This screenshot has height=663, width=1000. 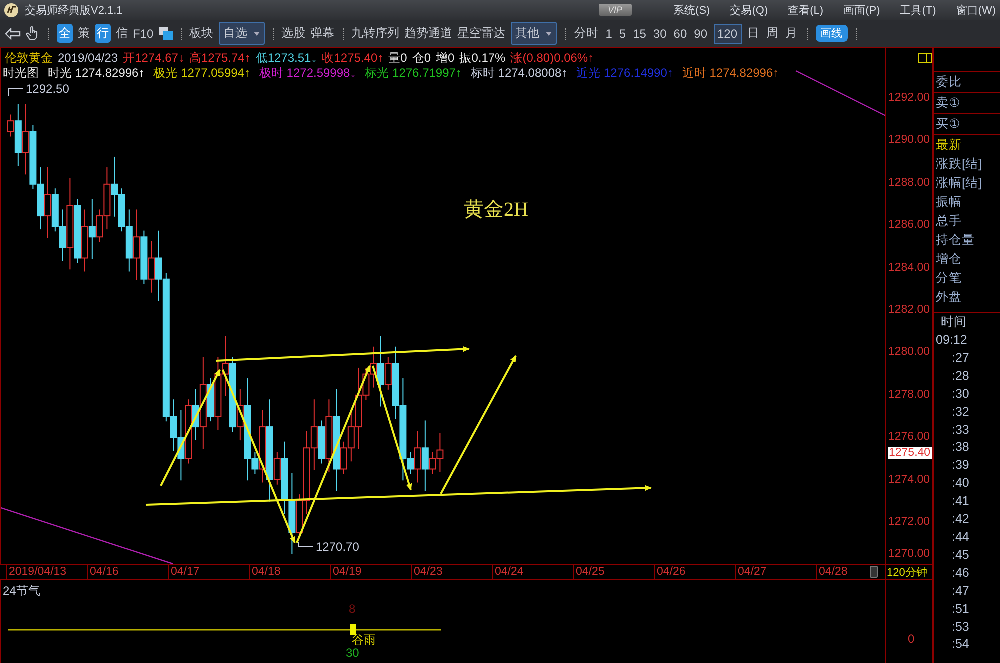 I want to click on ask-label: 卖①, so click(x=948, y=103).